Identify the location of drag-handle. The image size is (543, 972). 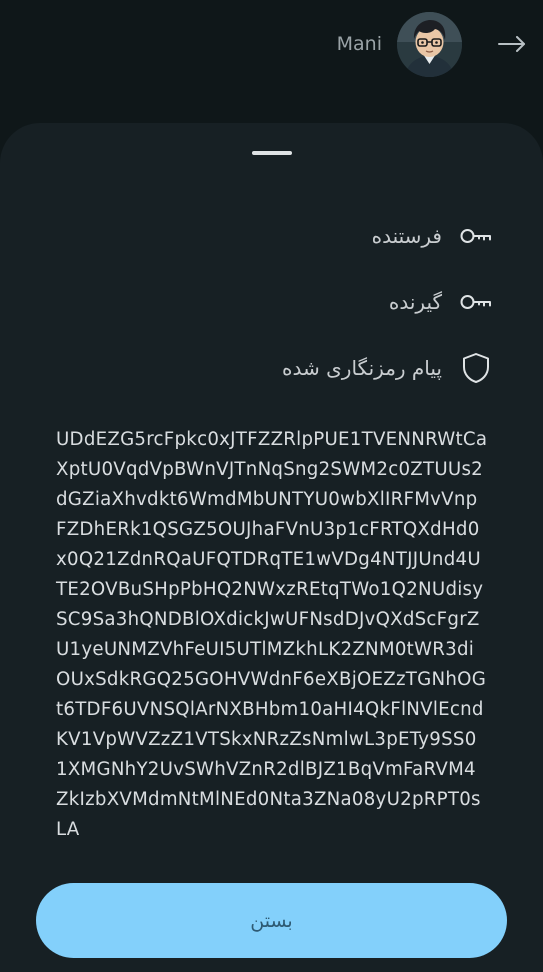
(272, 153).